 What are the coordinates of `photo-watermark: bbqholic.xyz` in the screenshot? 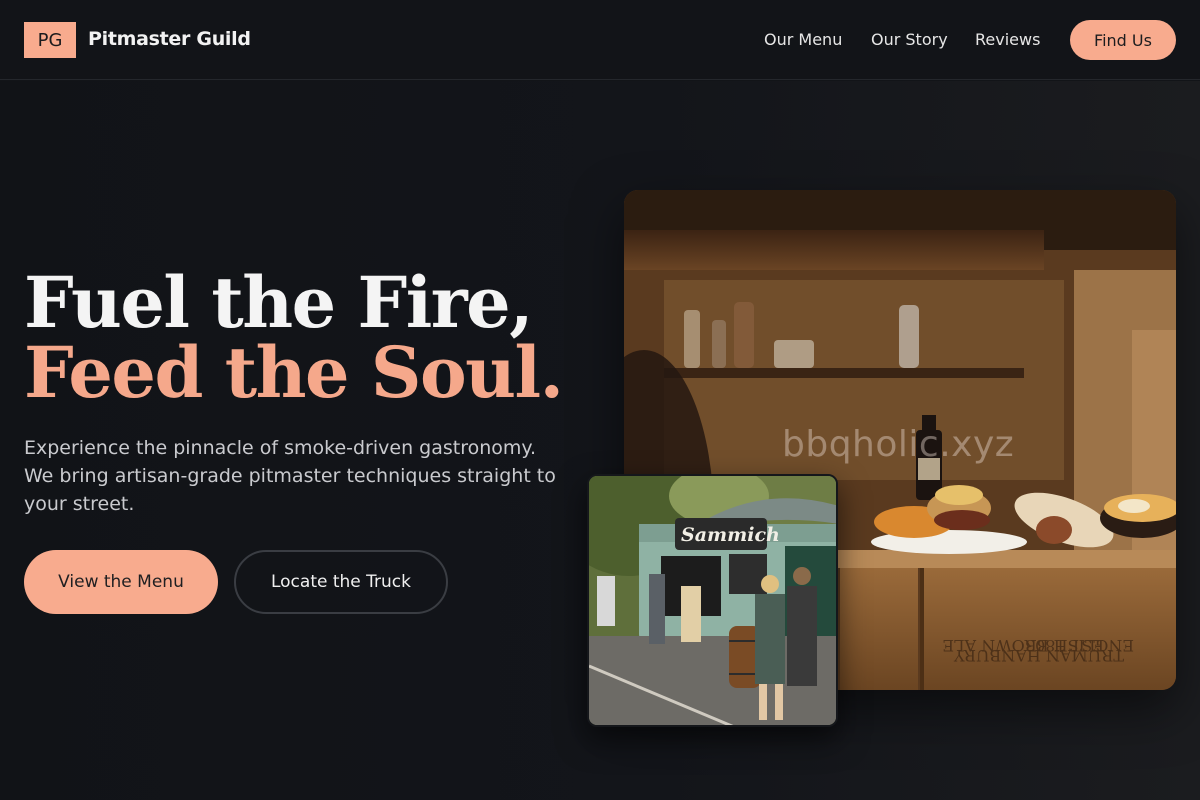 It's located at (898, 444).